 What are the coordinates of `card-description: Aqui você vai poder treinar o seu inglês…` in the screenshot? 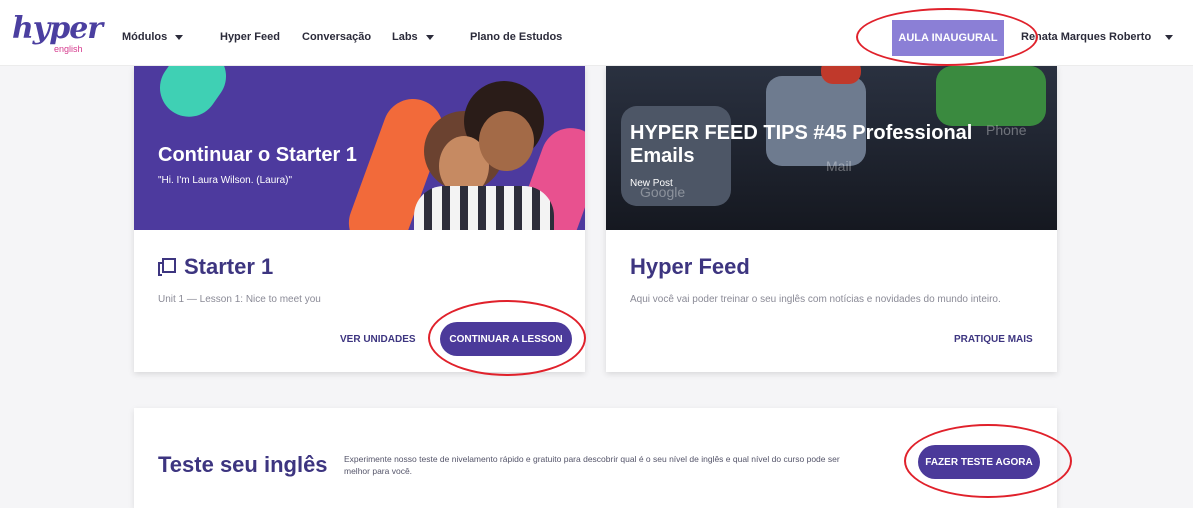 It's located at (815, 299).